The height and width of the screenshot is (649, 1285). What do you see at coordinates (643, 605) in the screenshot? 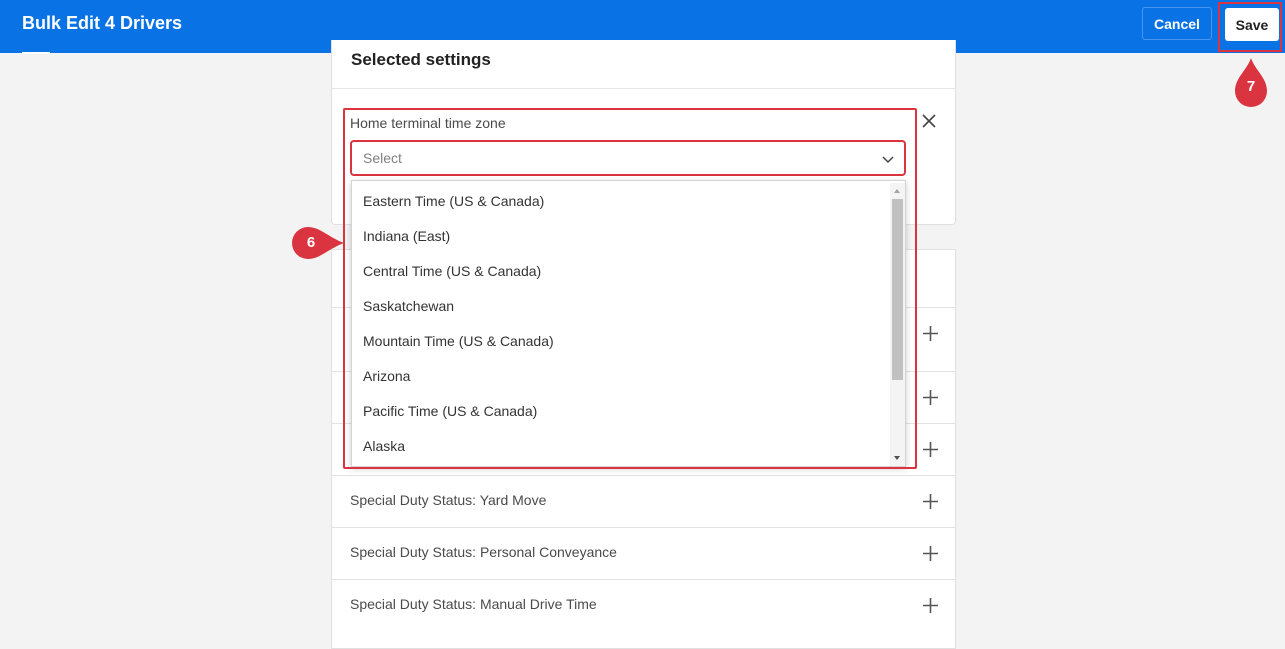
I see `settings-row-manual-drive-time: Special Duty Status: Manual Drive Time` at bounding box center [643, 605].